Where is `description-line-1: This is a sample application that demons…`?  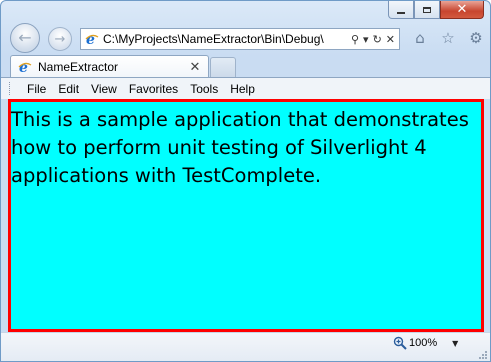
description-line-1: This is a sample application that demons… is located at coordinates (240, 119).